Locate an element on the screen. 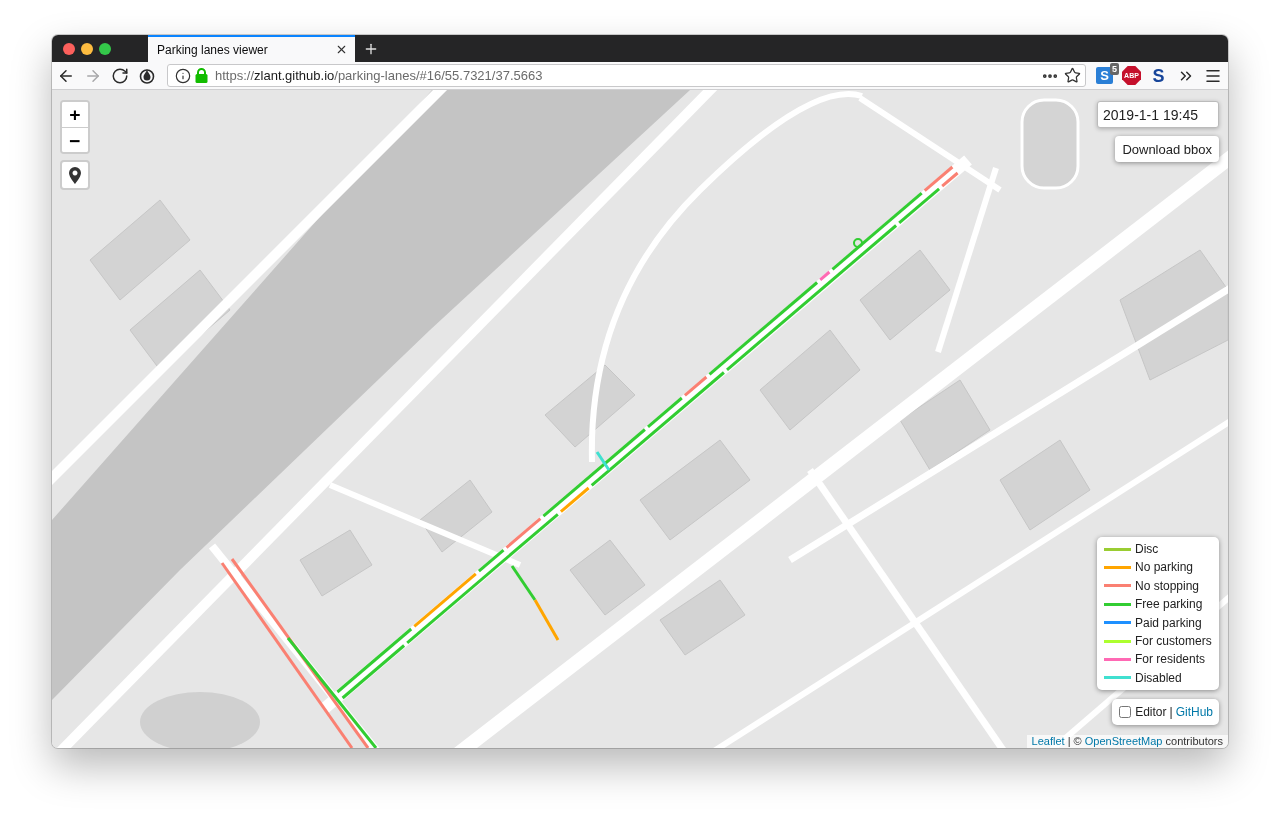  editor-checkbox is located at coordinates (1125, 712).